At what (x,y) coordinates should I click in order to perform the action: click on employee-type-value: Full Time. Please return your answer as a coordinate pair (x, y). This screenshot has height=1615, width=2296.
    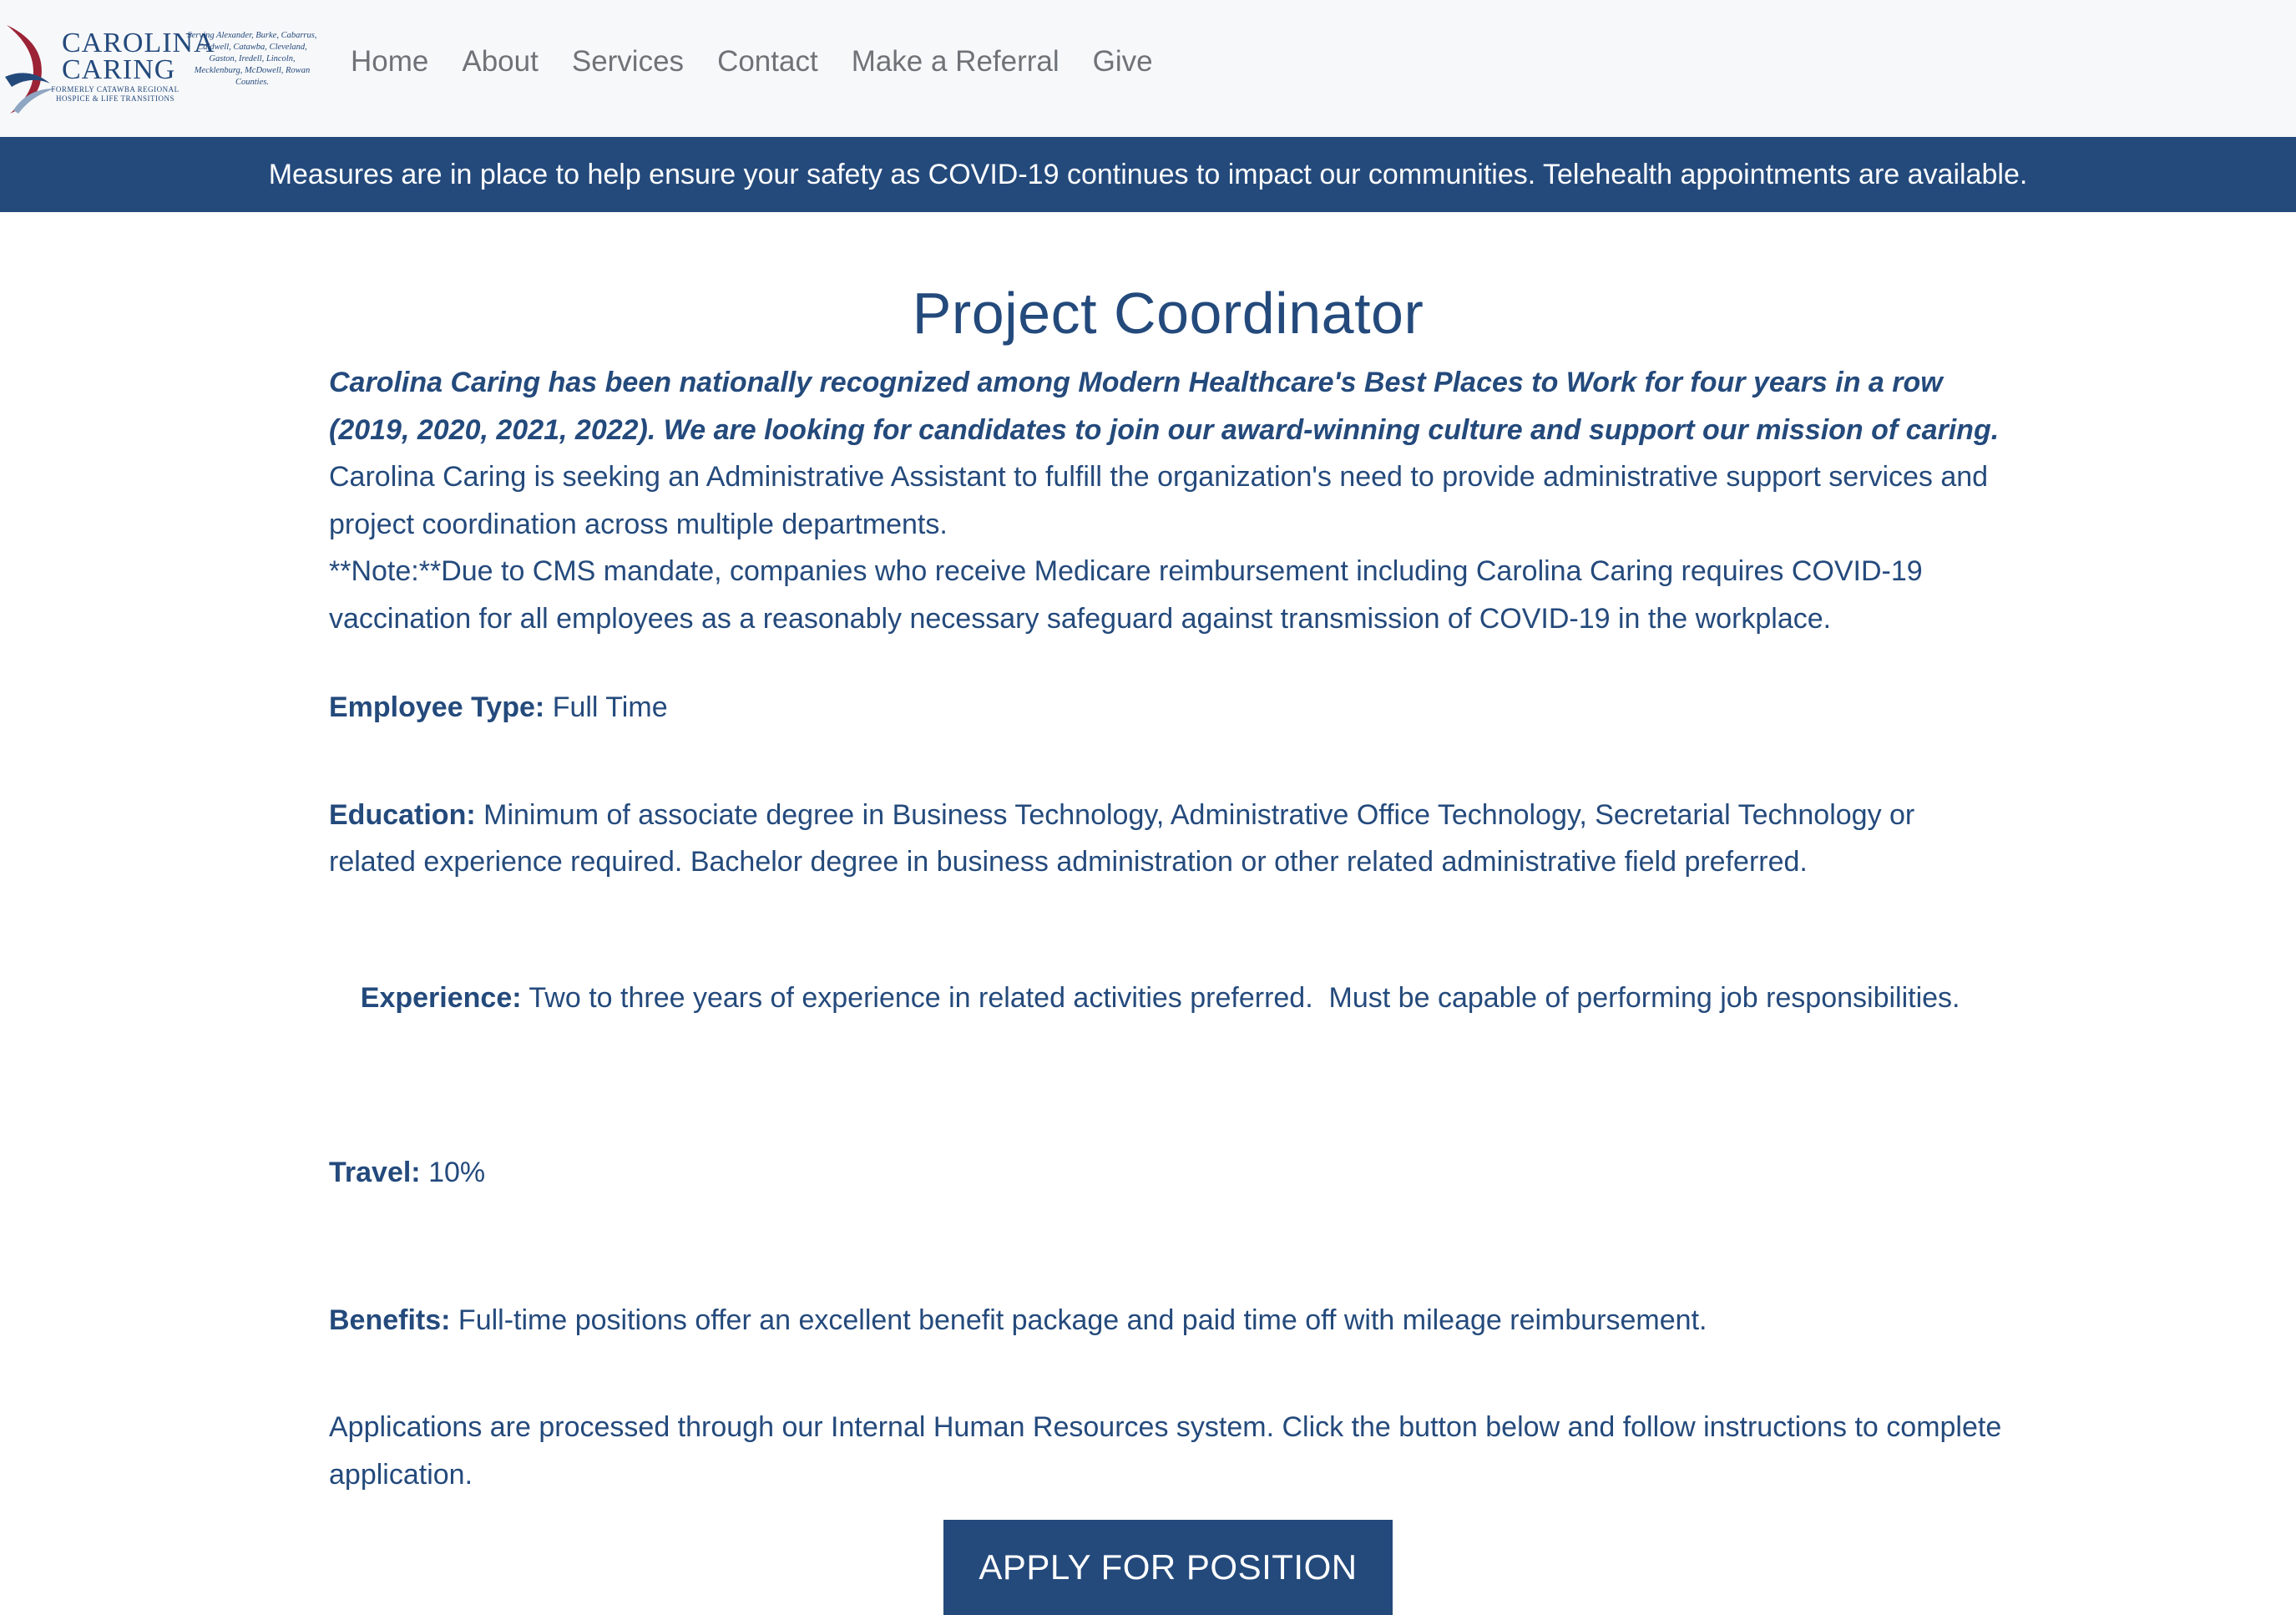
    Looking at the image, I should click on (610, 707).